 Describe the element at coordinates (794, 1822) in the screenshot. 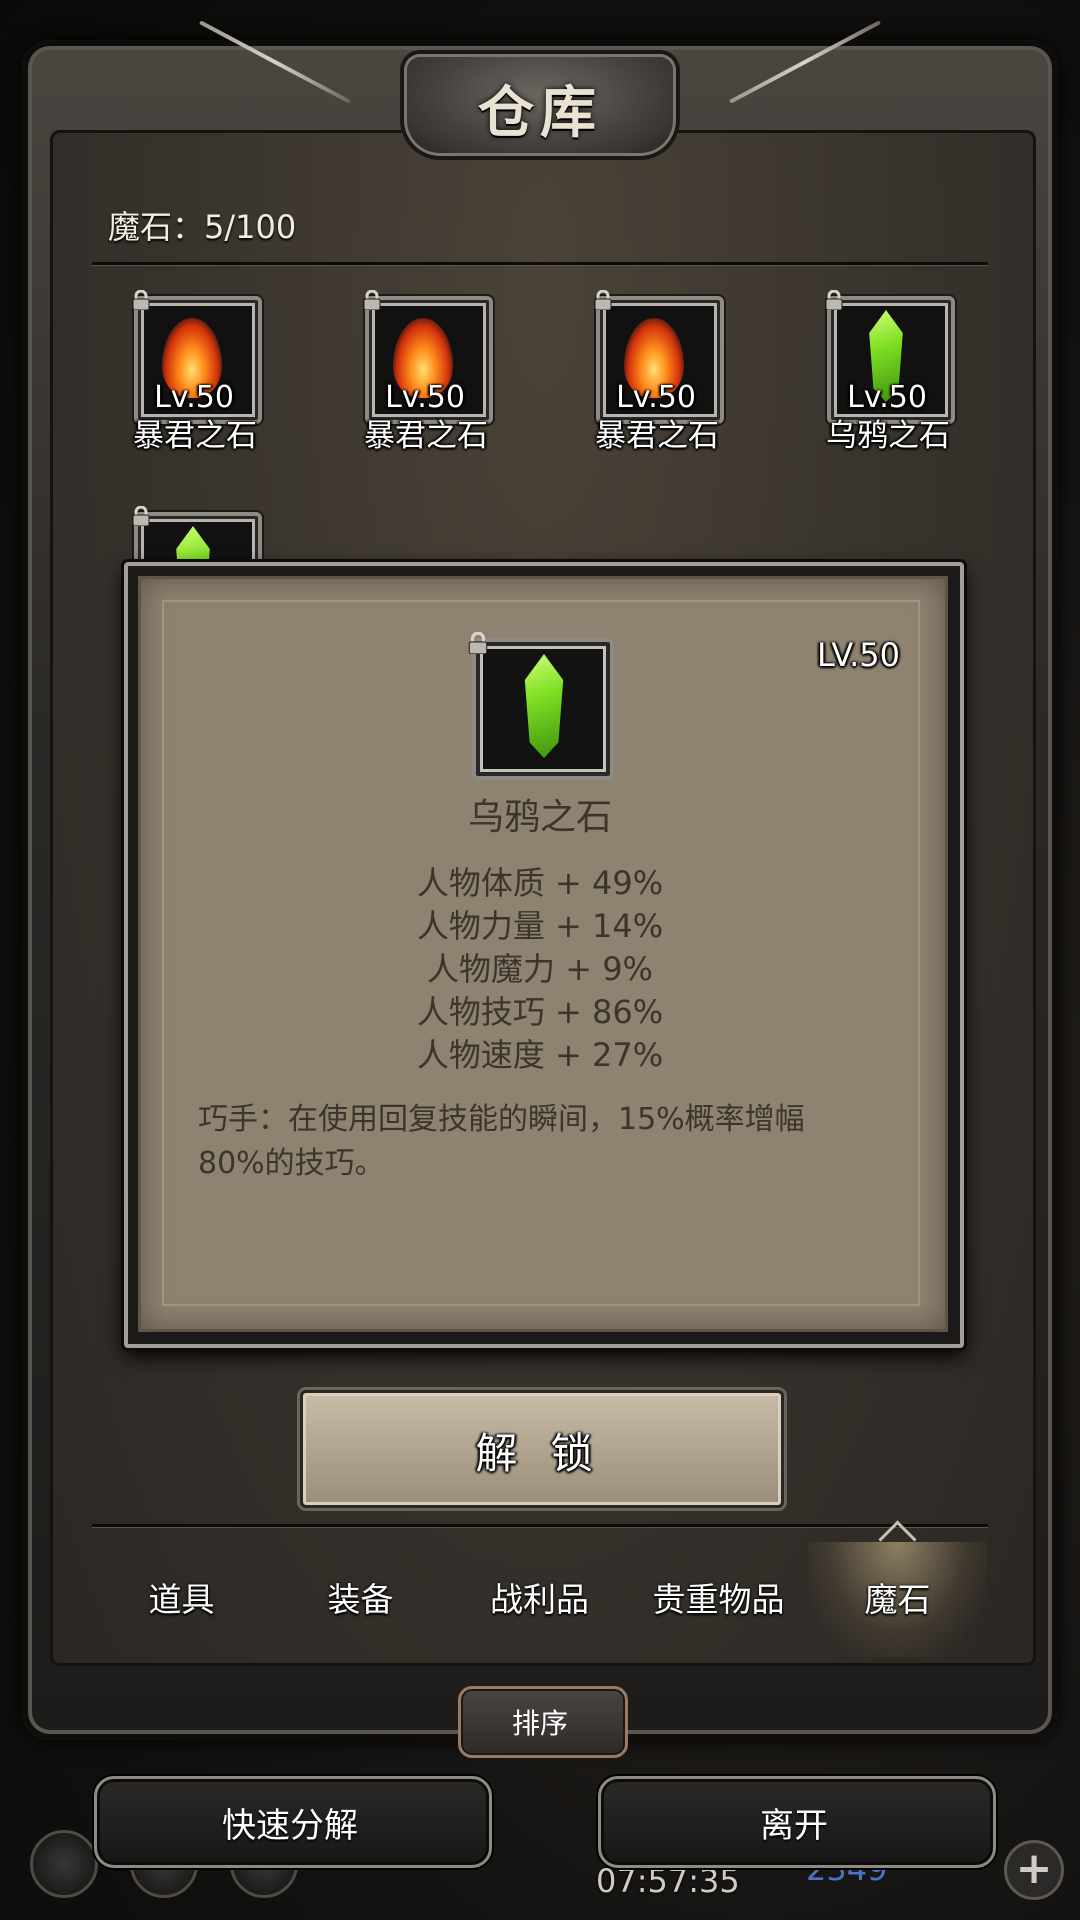

I see `leave-label: 离开` at that location.